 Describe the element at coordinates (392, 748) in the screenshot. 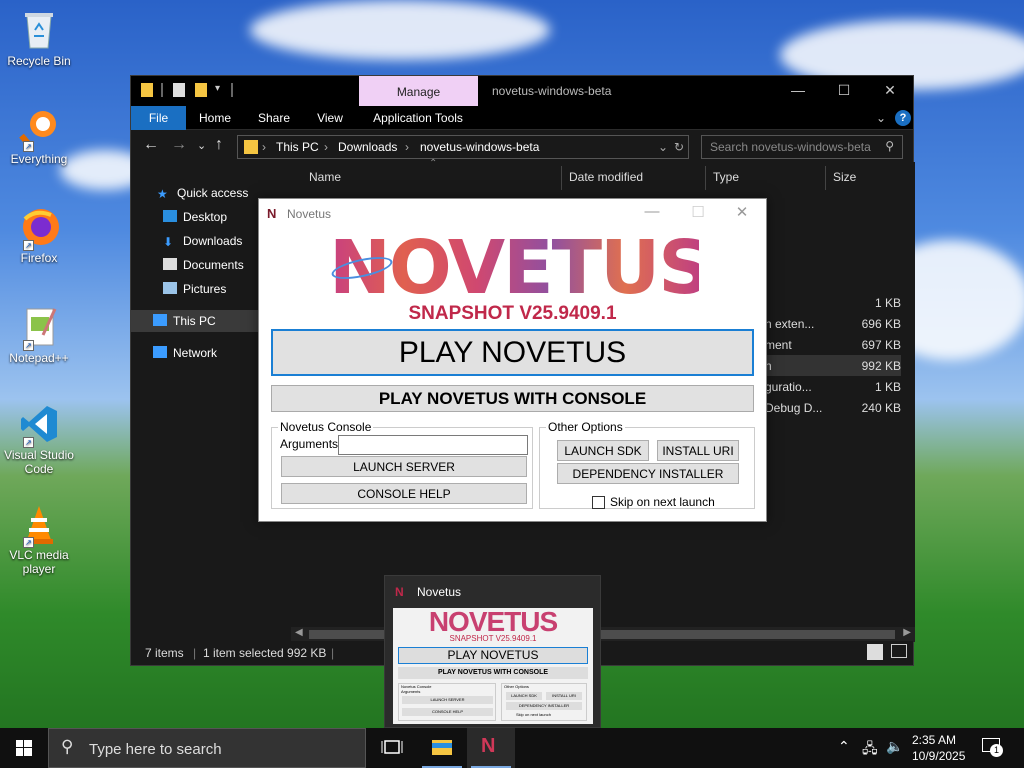

I see `task-view-button` at that location.